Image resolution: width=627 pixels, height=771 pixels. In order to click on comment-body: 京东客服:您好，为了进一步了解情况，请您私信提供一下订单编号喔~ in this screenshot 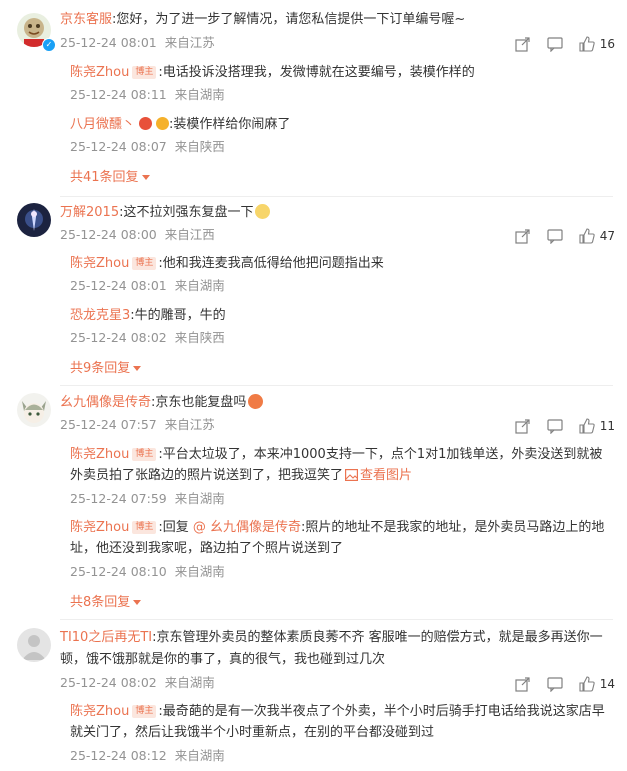, I will do `click(336, 19)`.